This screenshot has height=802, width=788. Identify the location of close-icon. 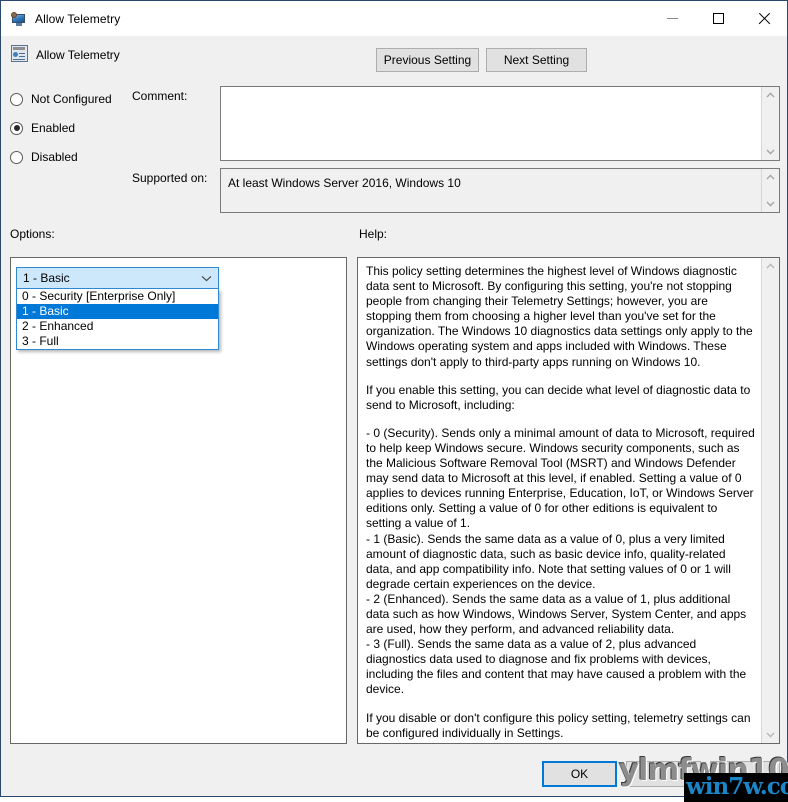
(764, 18).